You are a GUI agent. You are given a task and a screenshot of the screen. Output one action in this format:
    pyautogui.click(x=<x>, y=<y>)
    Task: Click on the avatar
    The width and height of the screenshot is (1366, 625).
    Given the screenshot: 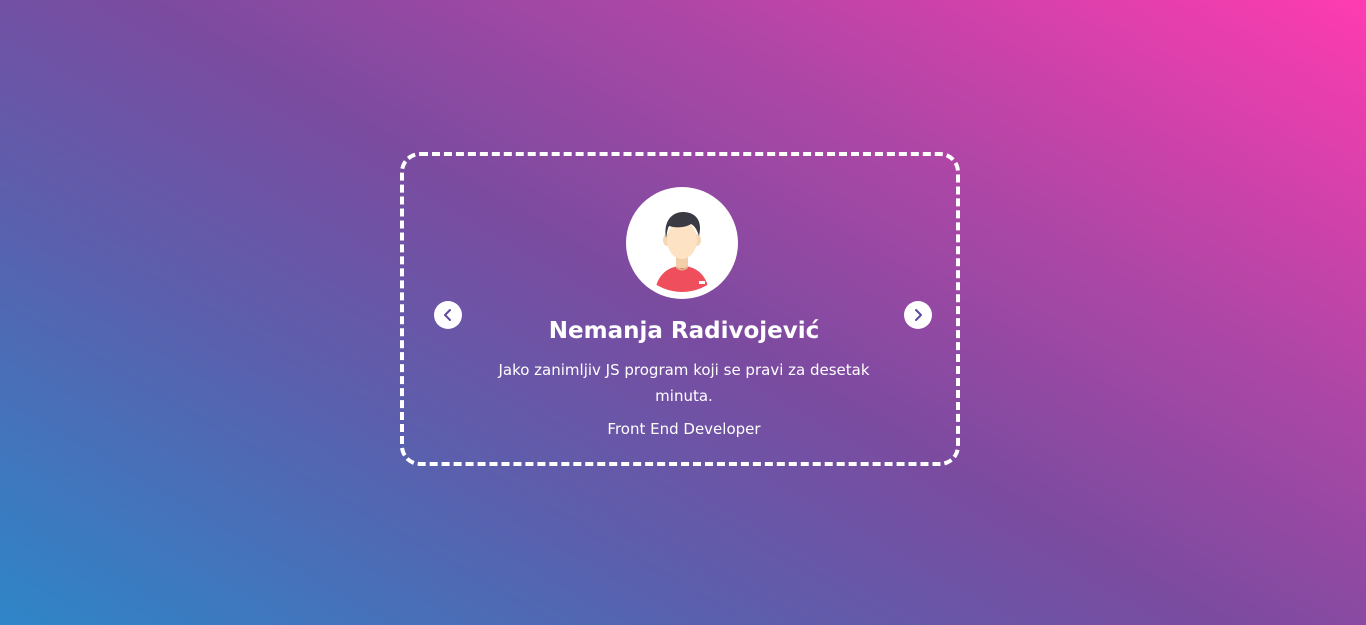 What is the action you would take?
    pyautogui.click(x=682, y=243)
    